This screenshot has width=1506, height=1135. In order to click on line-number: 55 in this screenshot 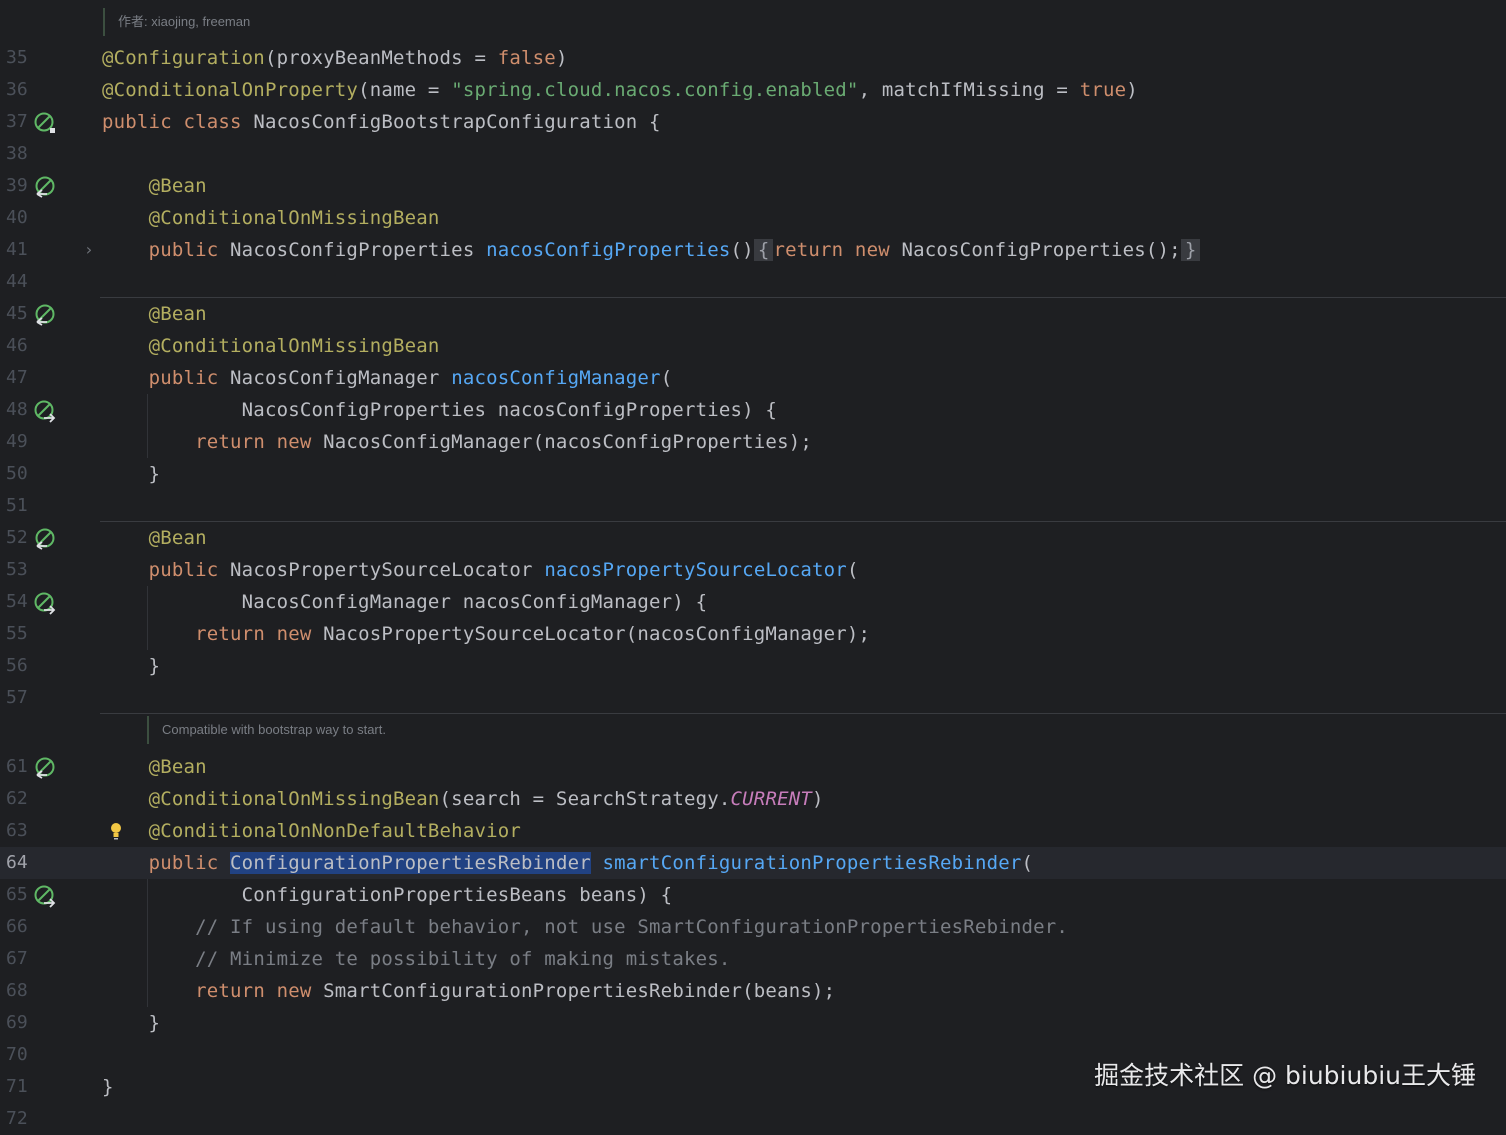, I will do `click(17, 634)`.